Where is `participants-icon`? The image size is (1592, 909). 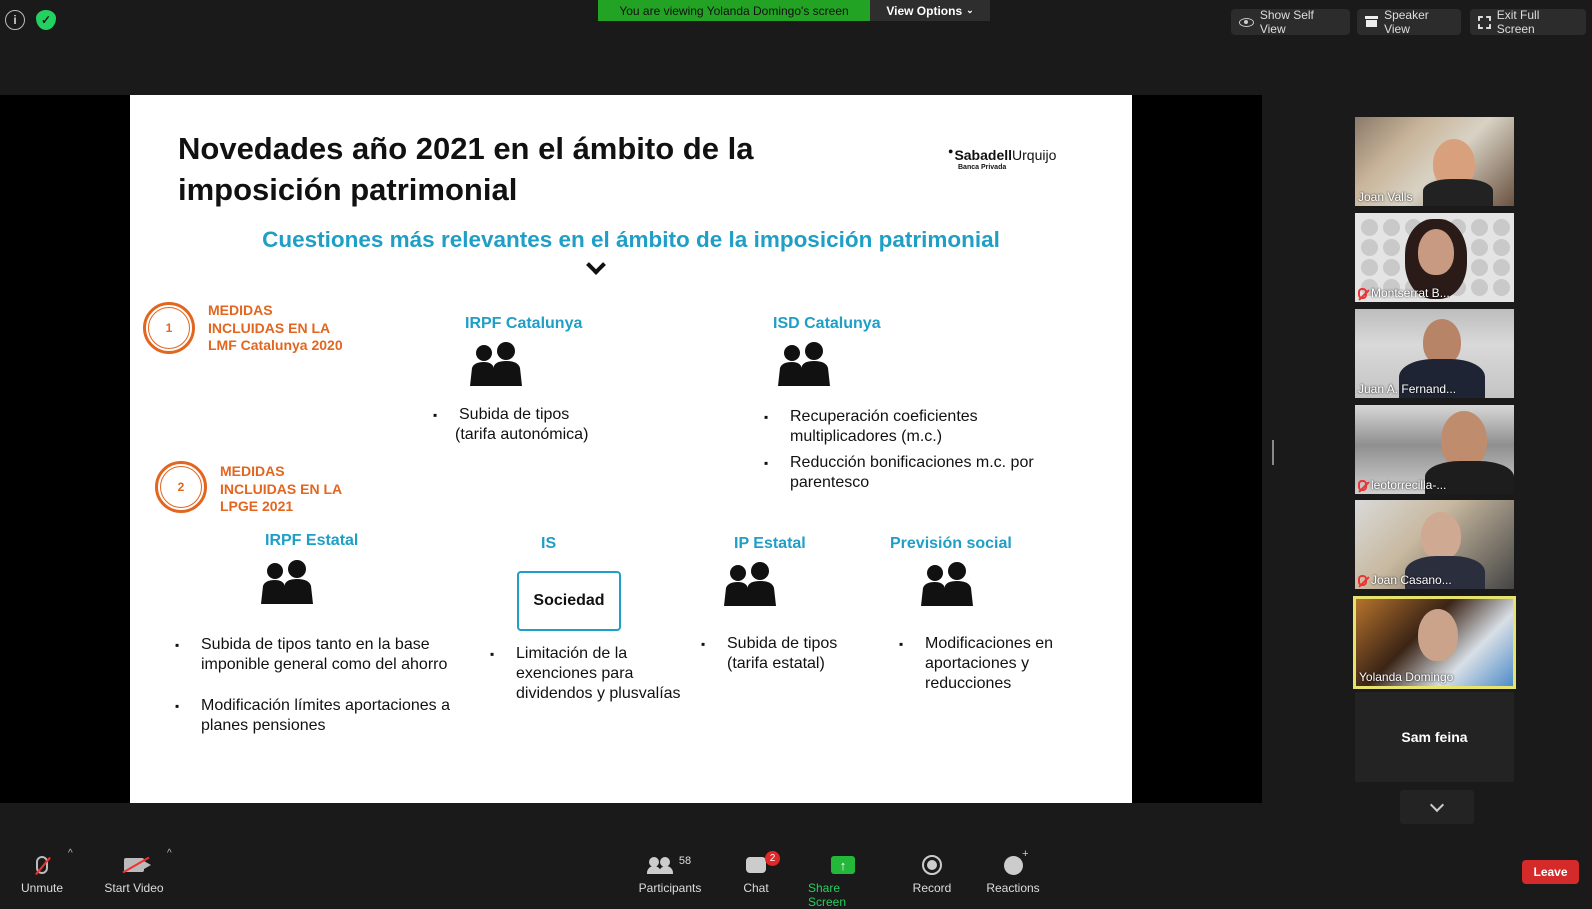 participants-icon is located at coordinates (659, 865).